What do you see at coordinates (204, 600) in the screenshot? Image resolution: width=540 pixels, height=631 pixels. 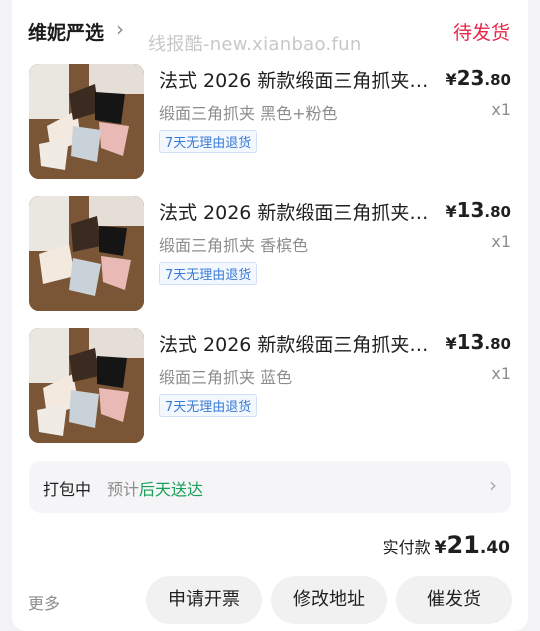 I see `invoice-button: 申请开票` at bounding box center [204, 600].